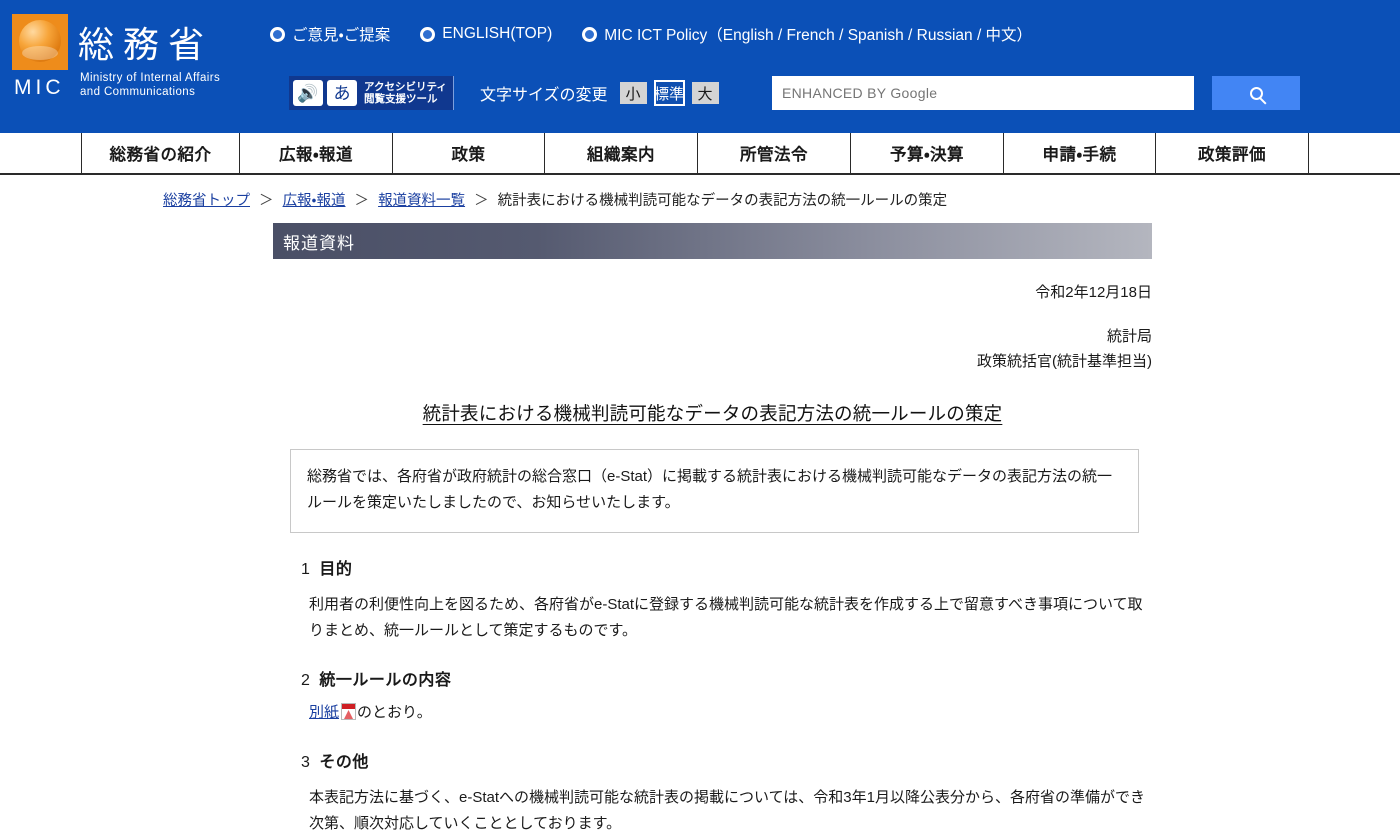 The height and width of the screenshot is (840, 1400). I want to click on breadcrumb-item-press: 広報・報道, so click(314, 201).